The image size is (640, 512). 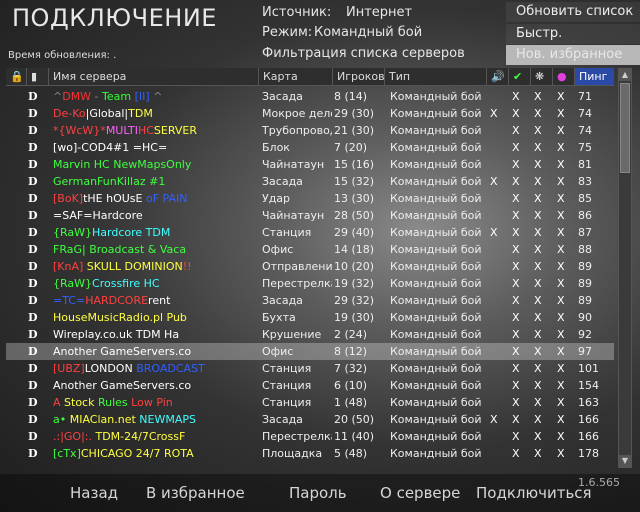 I want to click on col-header-ping: Пинг, so click(x=594, y=76).